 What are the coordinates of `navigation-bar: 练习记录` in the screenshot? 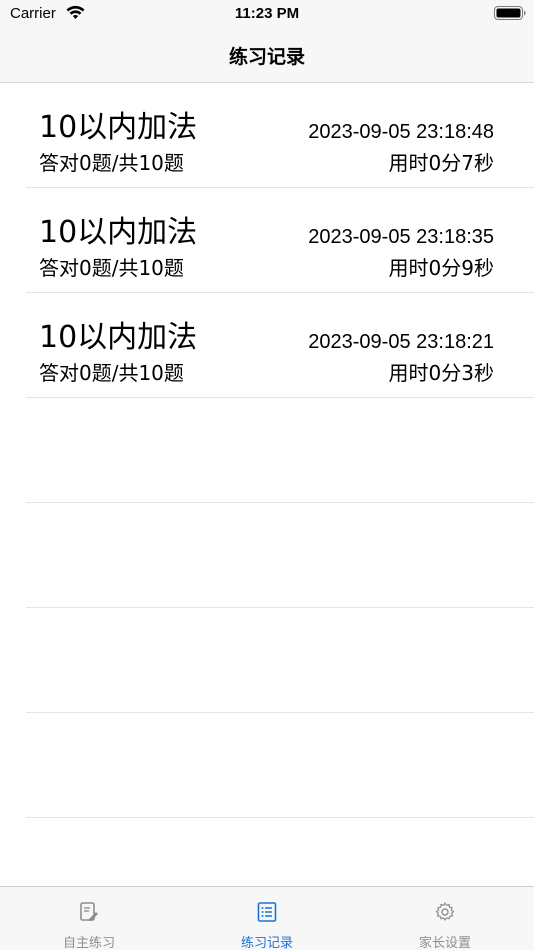 It's located at (267, 56).